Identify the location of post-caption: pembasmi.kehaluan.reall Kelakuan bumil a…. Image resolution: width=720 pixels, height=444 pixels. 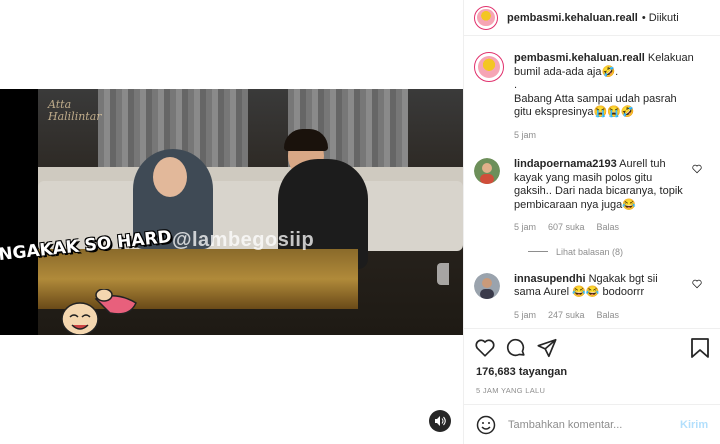
(592, 97).